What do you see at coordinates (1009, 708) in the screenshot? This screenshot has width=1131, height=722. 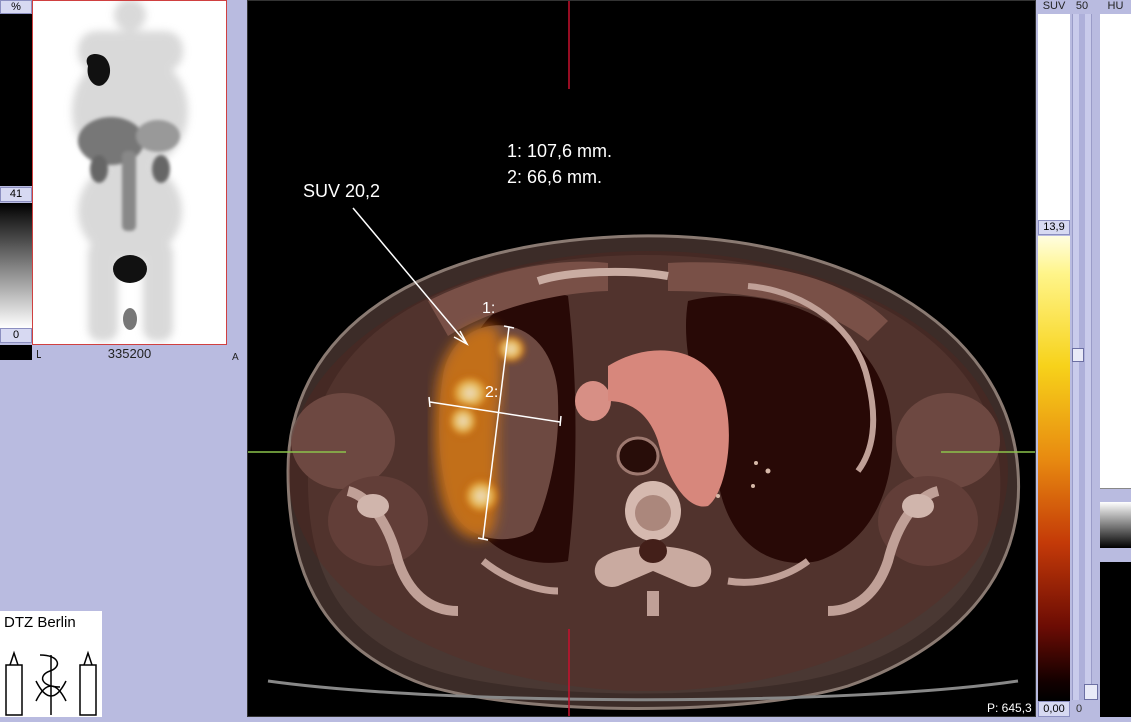 I see `slice-position: P: 645,3` at bounding box center [1009, 708].